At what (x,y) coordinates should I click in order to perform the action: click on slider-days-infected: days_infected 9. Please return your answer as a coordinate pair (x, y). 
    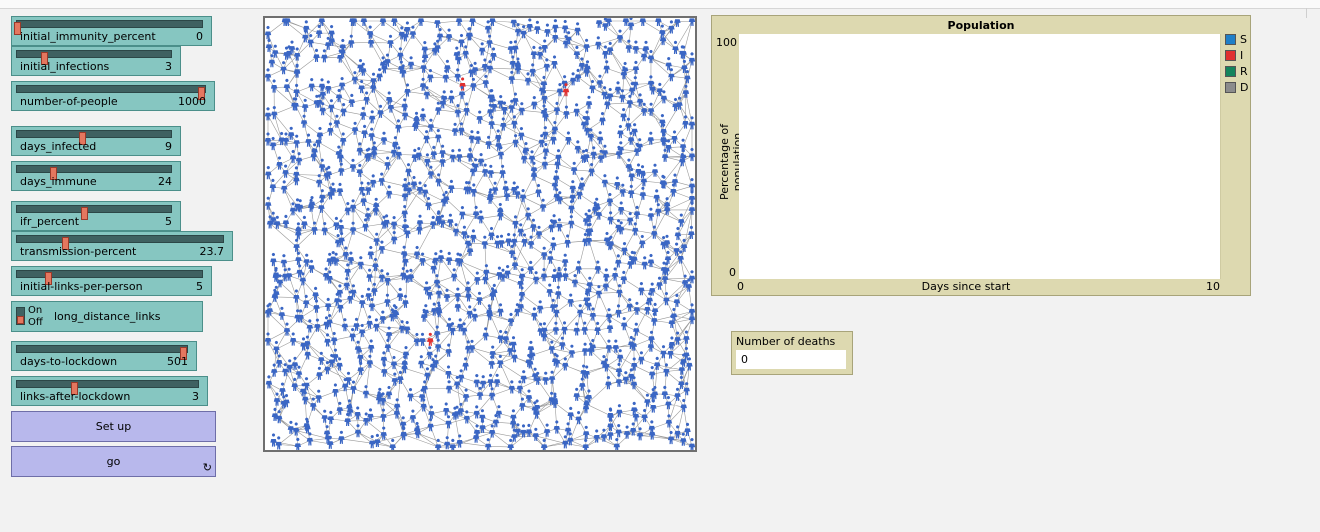
    Looking at the image, I should click on (96, 141).